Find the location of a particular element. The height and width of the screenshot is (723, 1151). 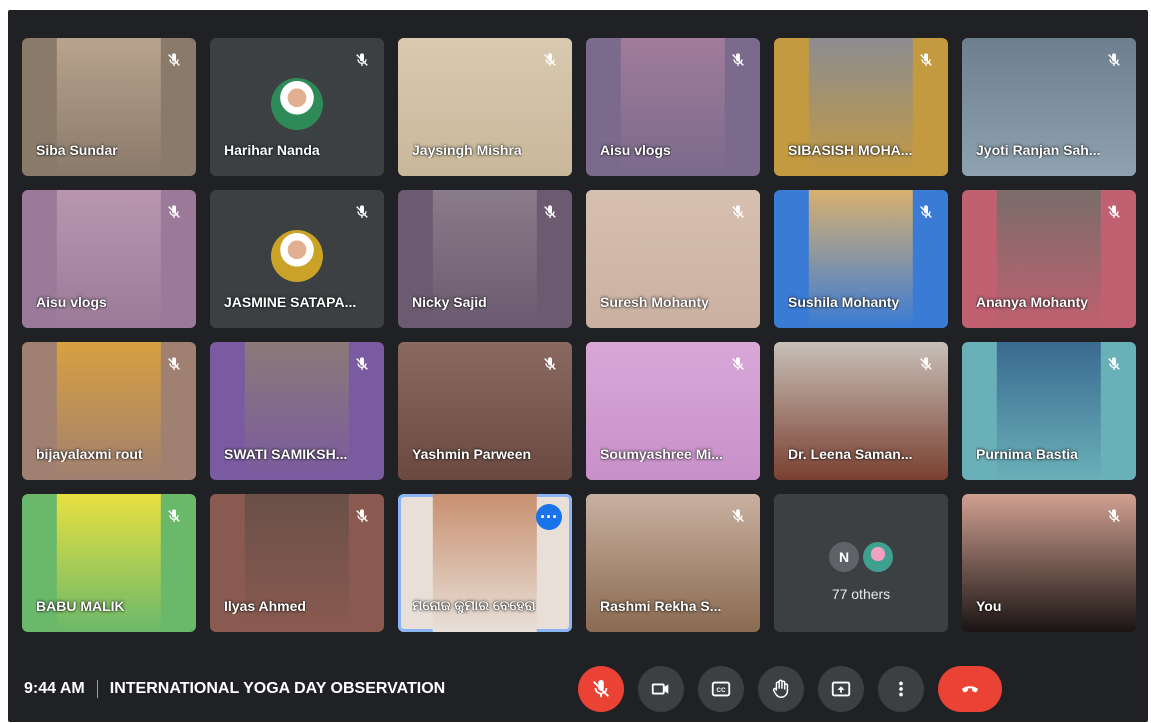

hang-up-icon is located at coordinates (970, 689).